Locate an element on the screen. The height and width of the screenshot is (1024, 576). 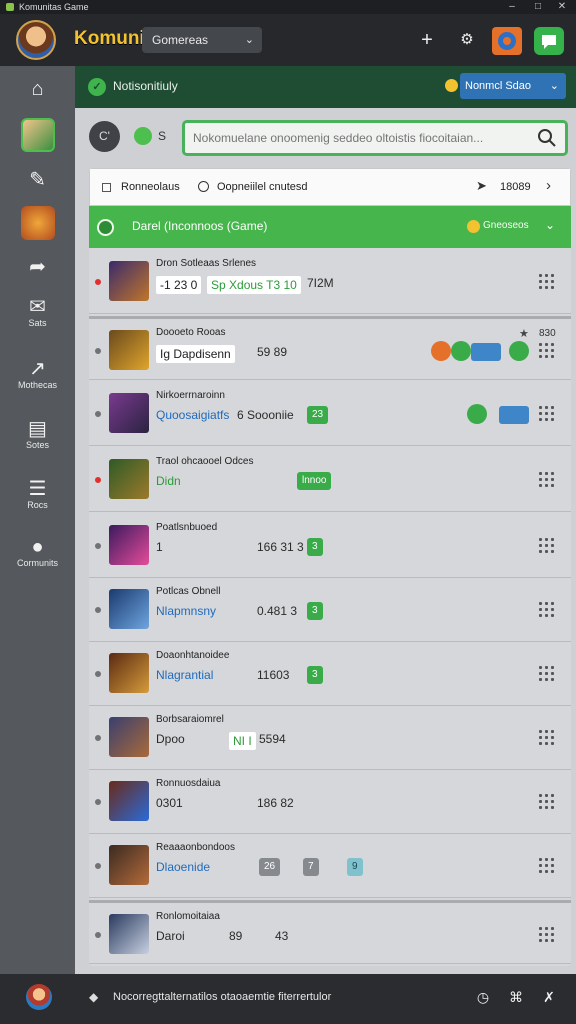
list-icon: ☰ is located at coordinates (37, 489).